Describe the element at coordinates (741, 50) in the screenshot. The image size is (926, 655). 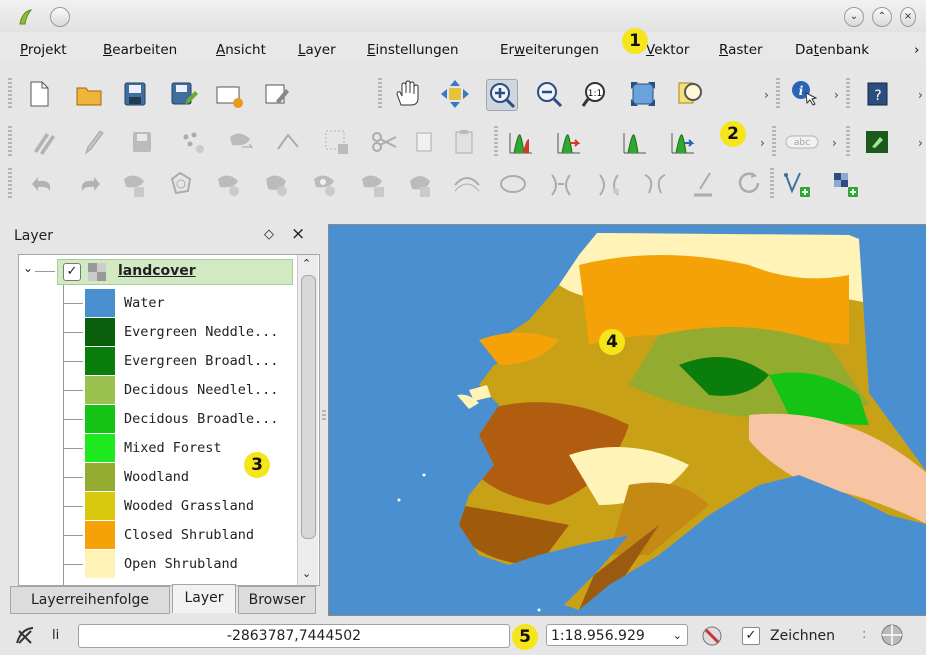
I see `menu-raster: Raster` at that location.